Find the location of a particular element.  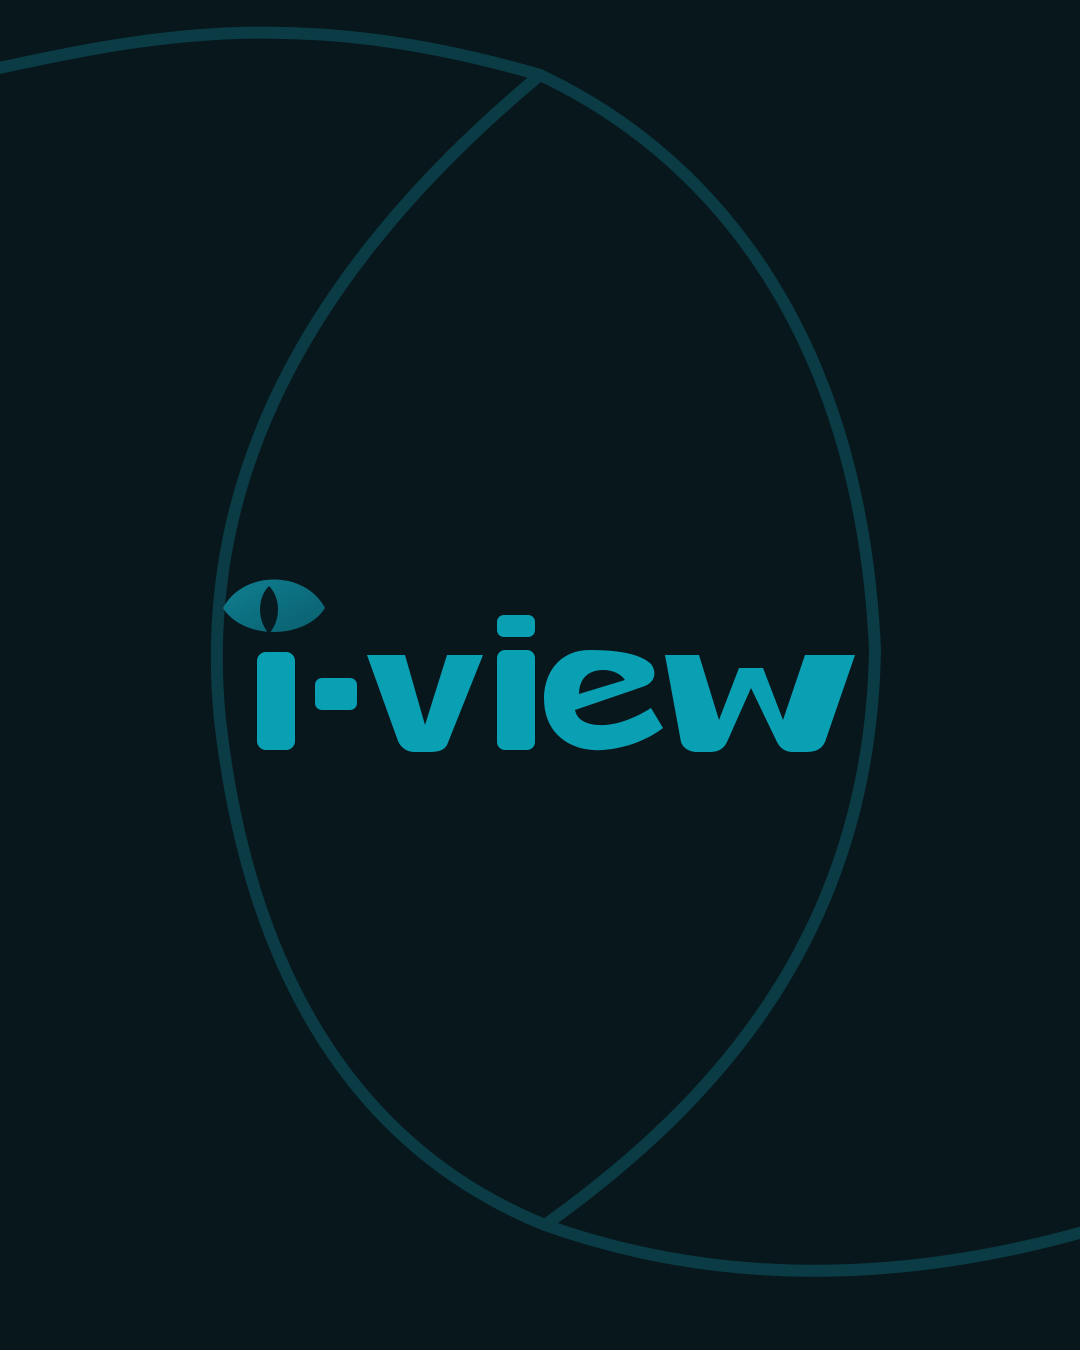

logo: i-view is located at coordinates (540, 665).